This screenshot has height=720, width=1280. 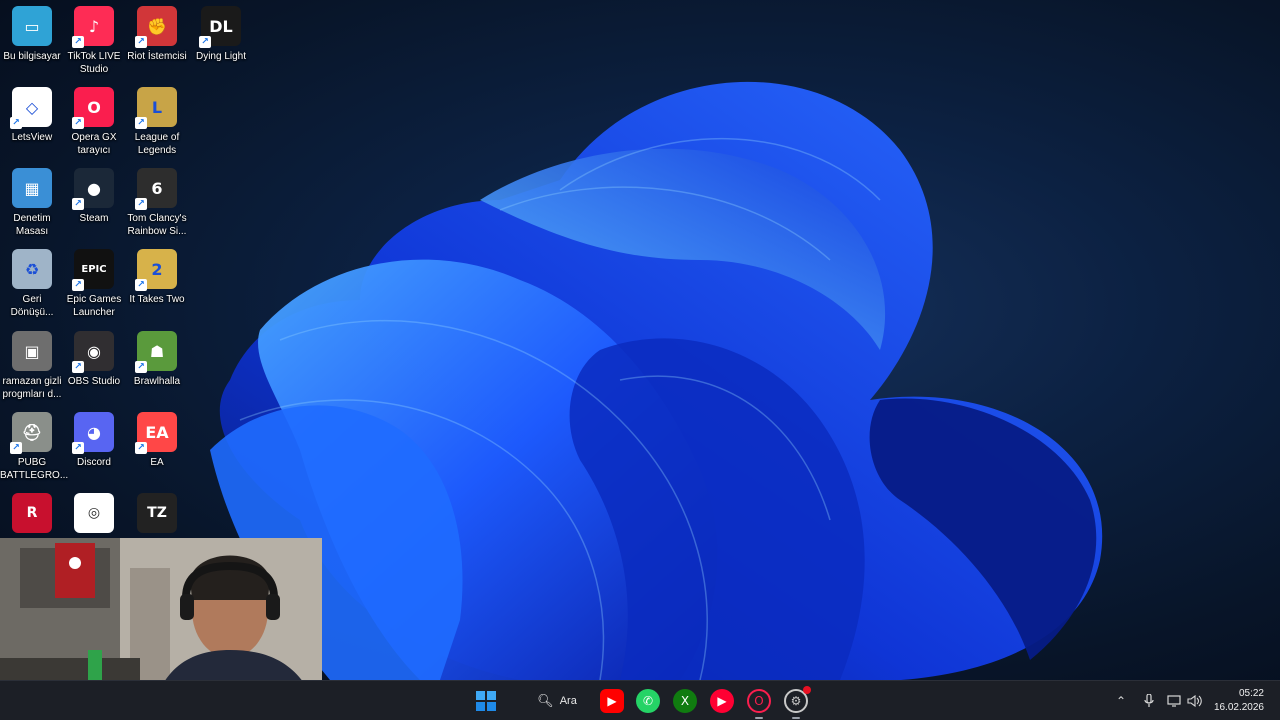 I want to click on desktop-shortcut-label: Denetim Masası, so click(x=32, y=225).